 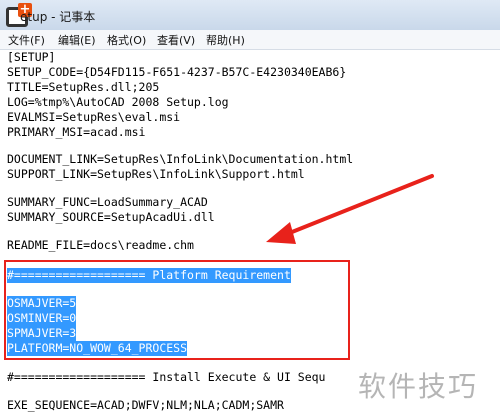 I want to click on text-line: EXE_SEQUENCE=ACAD;DWFV;NLM;NLA;CADM;SAMR, so click(x=145, y=405).